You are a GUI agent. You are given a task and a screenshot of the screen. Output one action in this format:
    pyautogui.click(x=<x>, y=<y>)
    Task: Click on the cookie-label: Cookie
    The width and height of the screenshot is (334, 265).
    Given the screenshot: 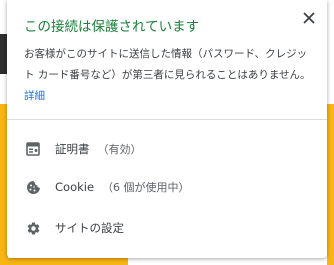 What is the action you would take?
    pyautogui.click(x=75, y=187)
    